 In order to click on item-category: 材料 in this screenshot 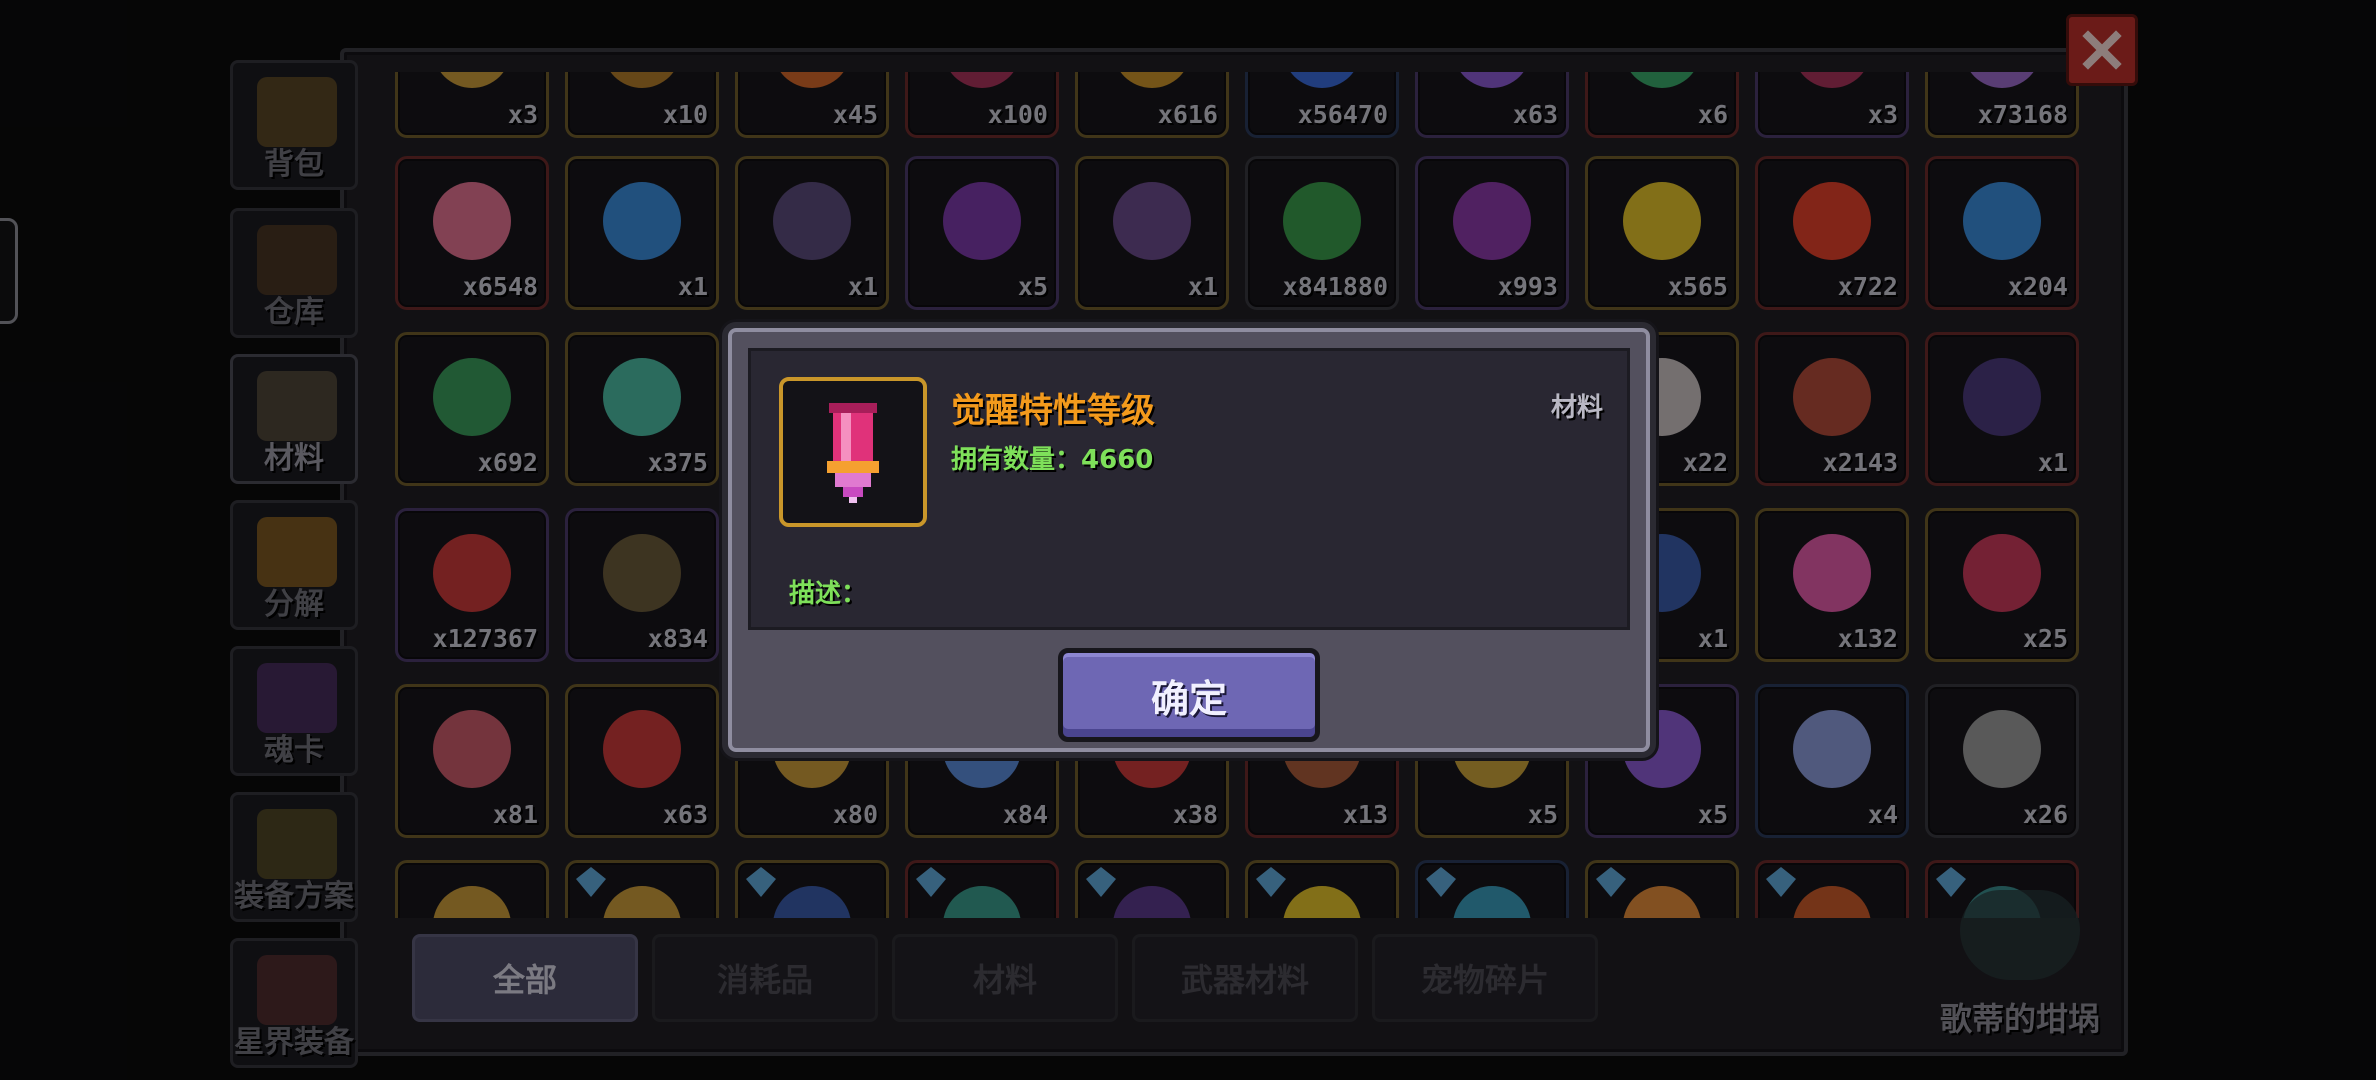, I will do `click(1576, 408)`.